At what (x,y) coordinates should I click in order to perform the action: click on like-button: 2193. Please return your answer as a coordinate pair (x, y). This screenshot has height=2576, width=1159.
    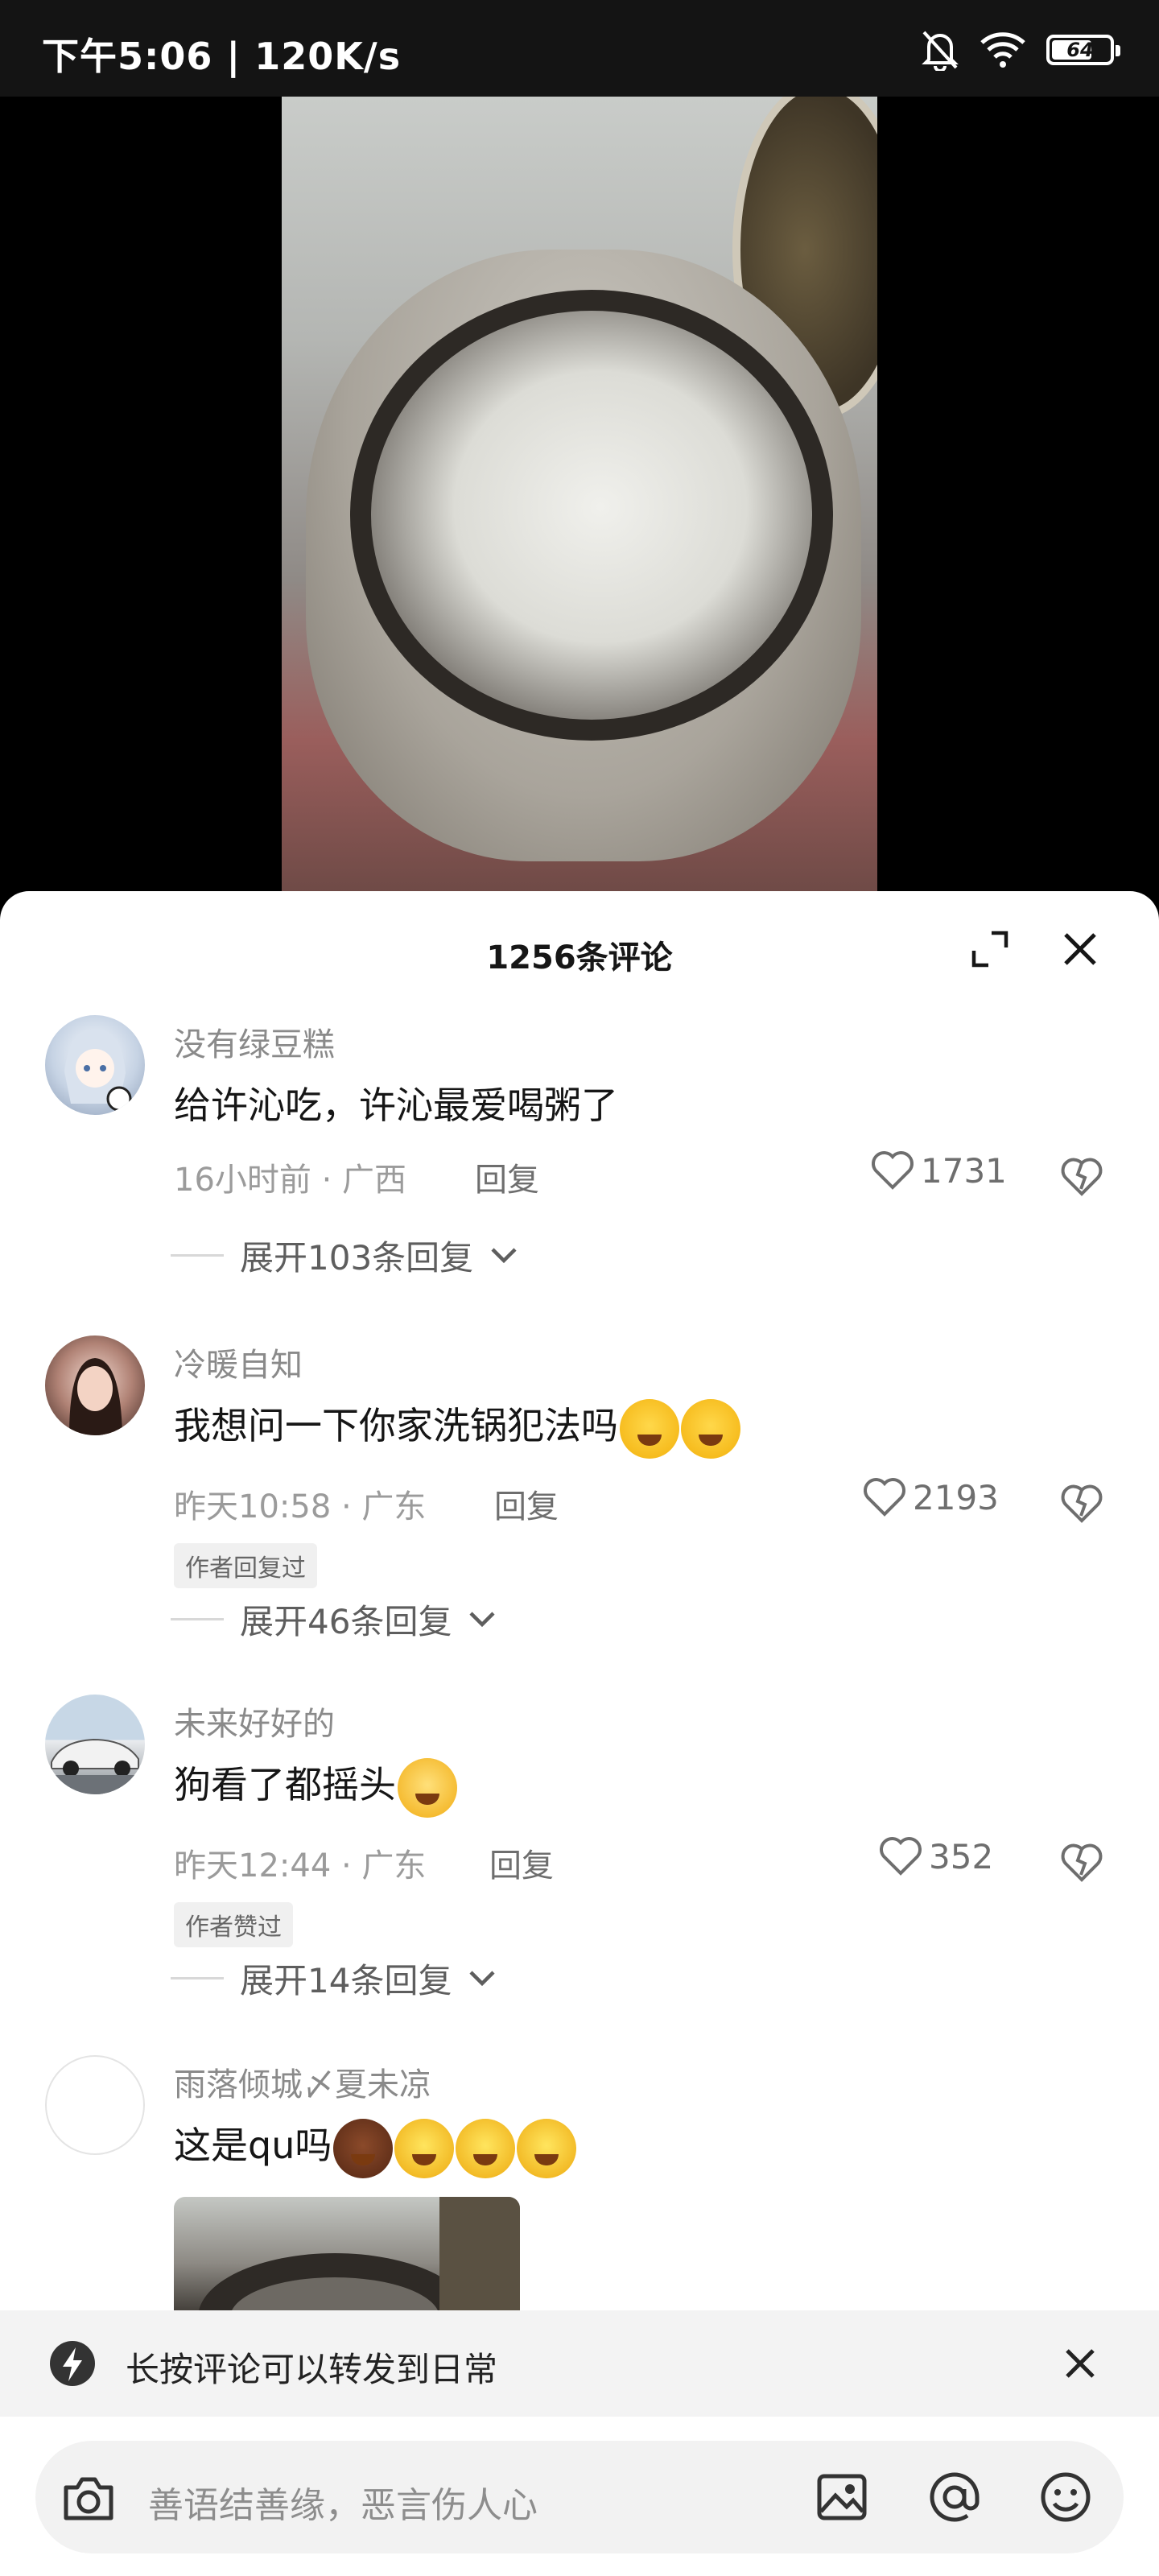
    Looking at the image, I should click on (931, 1497).